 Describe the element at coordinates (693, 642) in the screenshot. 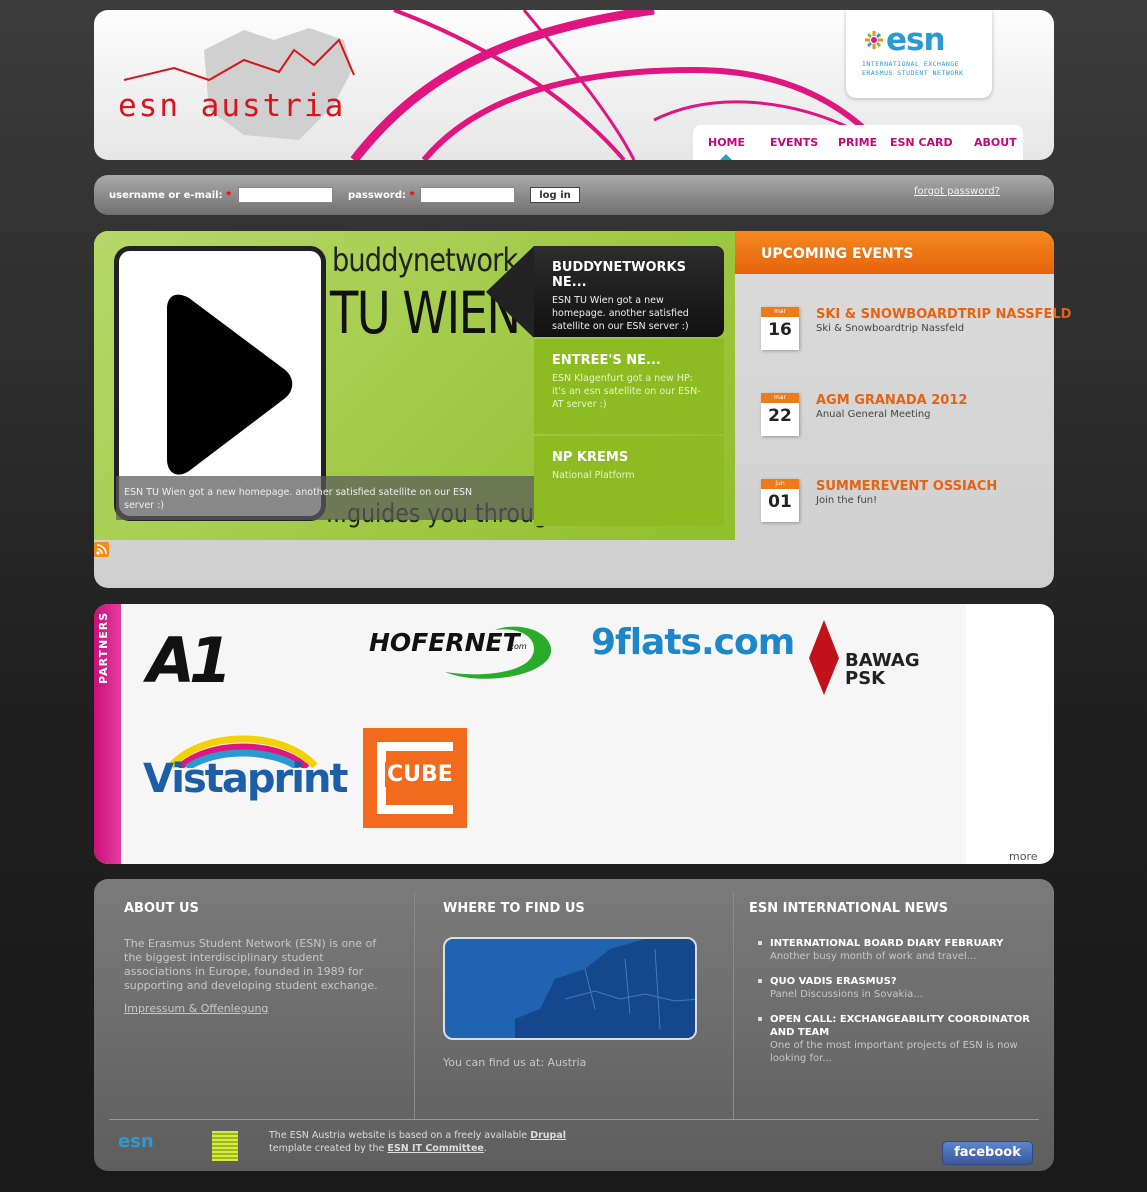

I see `9flats-logo-text: 9flats.com` at that location.